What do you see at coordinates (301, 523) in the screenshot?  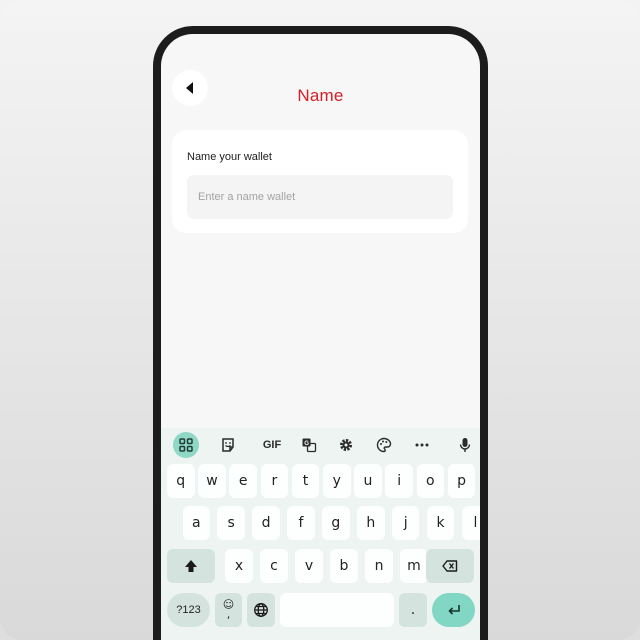 I see `key-f: f` at bounding box center [301, 523].